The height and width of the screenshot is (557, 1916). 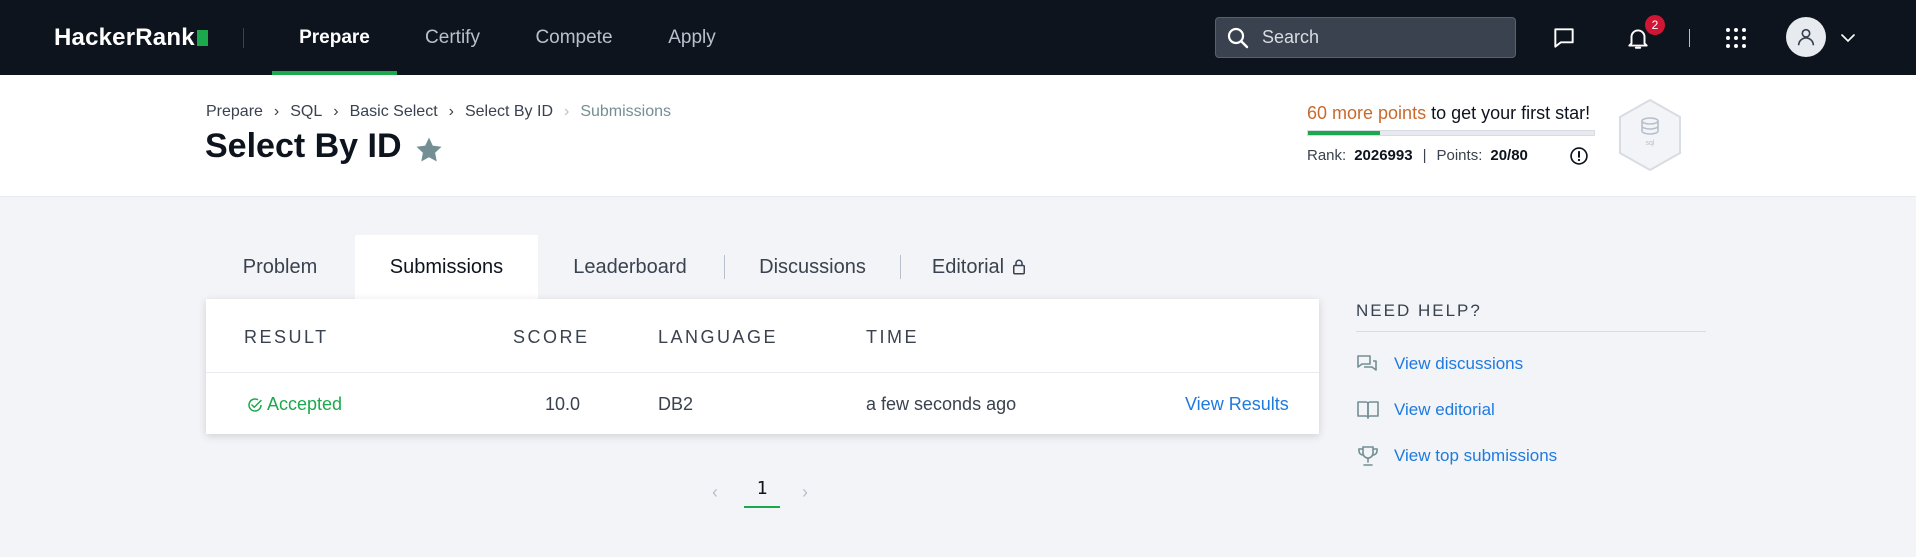 I want to click on search-icon, so click(x=1238, y=37).